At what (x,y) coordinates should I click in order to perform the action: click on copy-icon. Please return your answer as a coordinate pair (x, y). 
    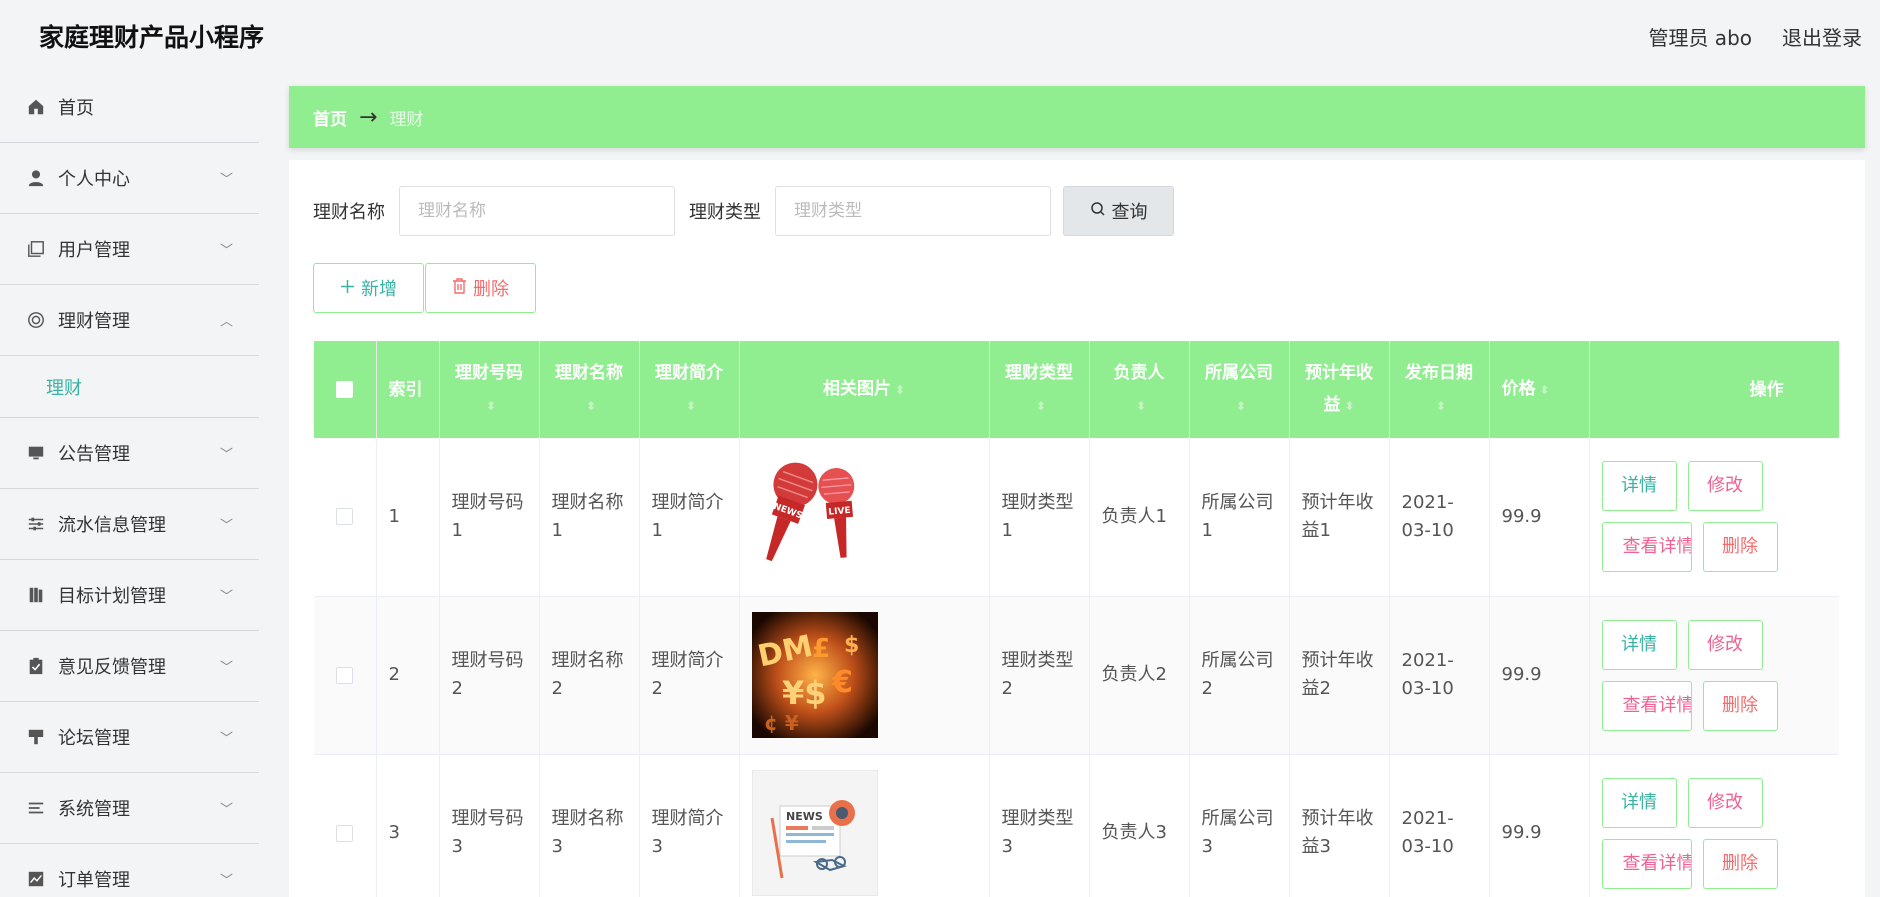
    Looking at the image, I should click on (36, 249).